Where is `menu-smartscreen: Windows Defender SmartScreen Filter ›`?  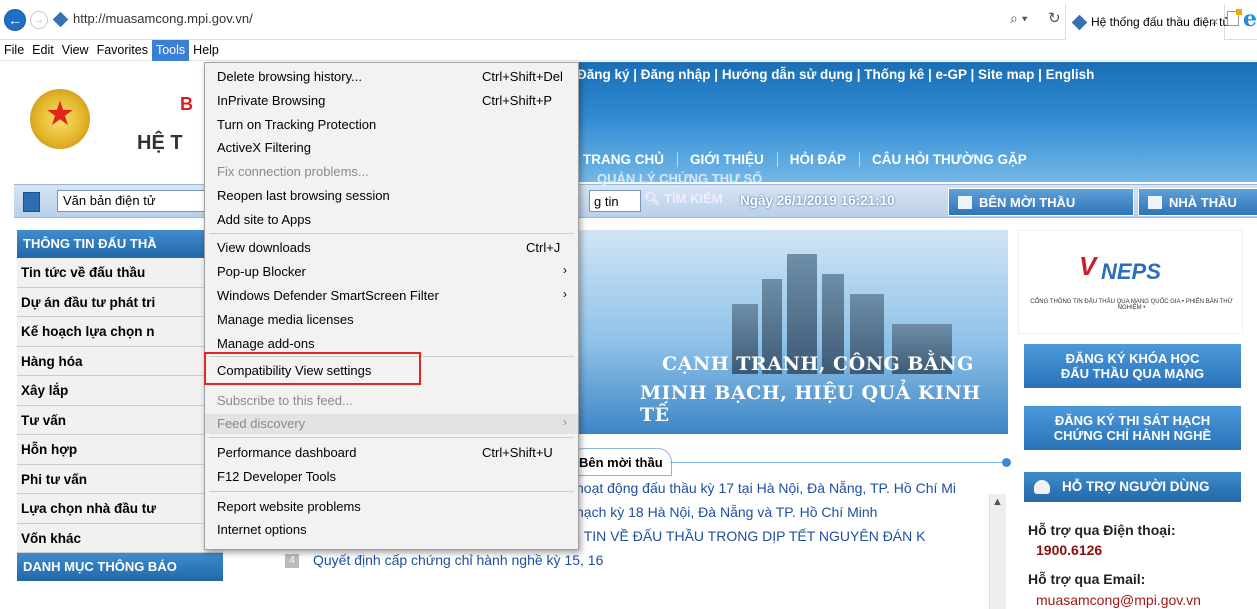
menu-smartscreen: Windows Defender SmartScreen Filter › is located at coordinates (391, 296).